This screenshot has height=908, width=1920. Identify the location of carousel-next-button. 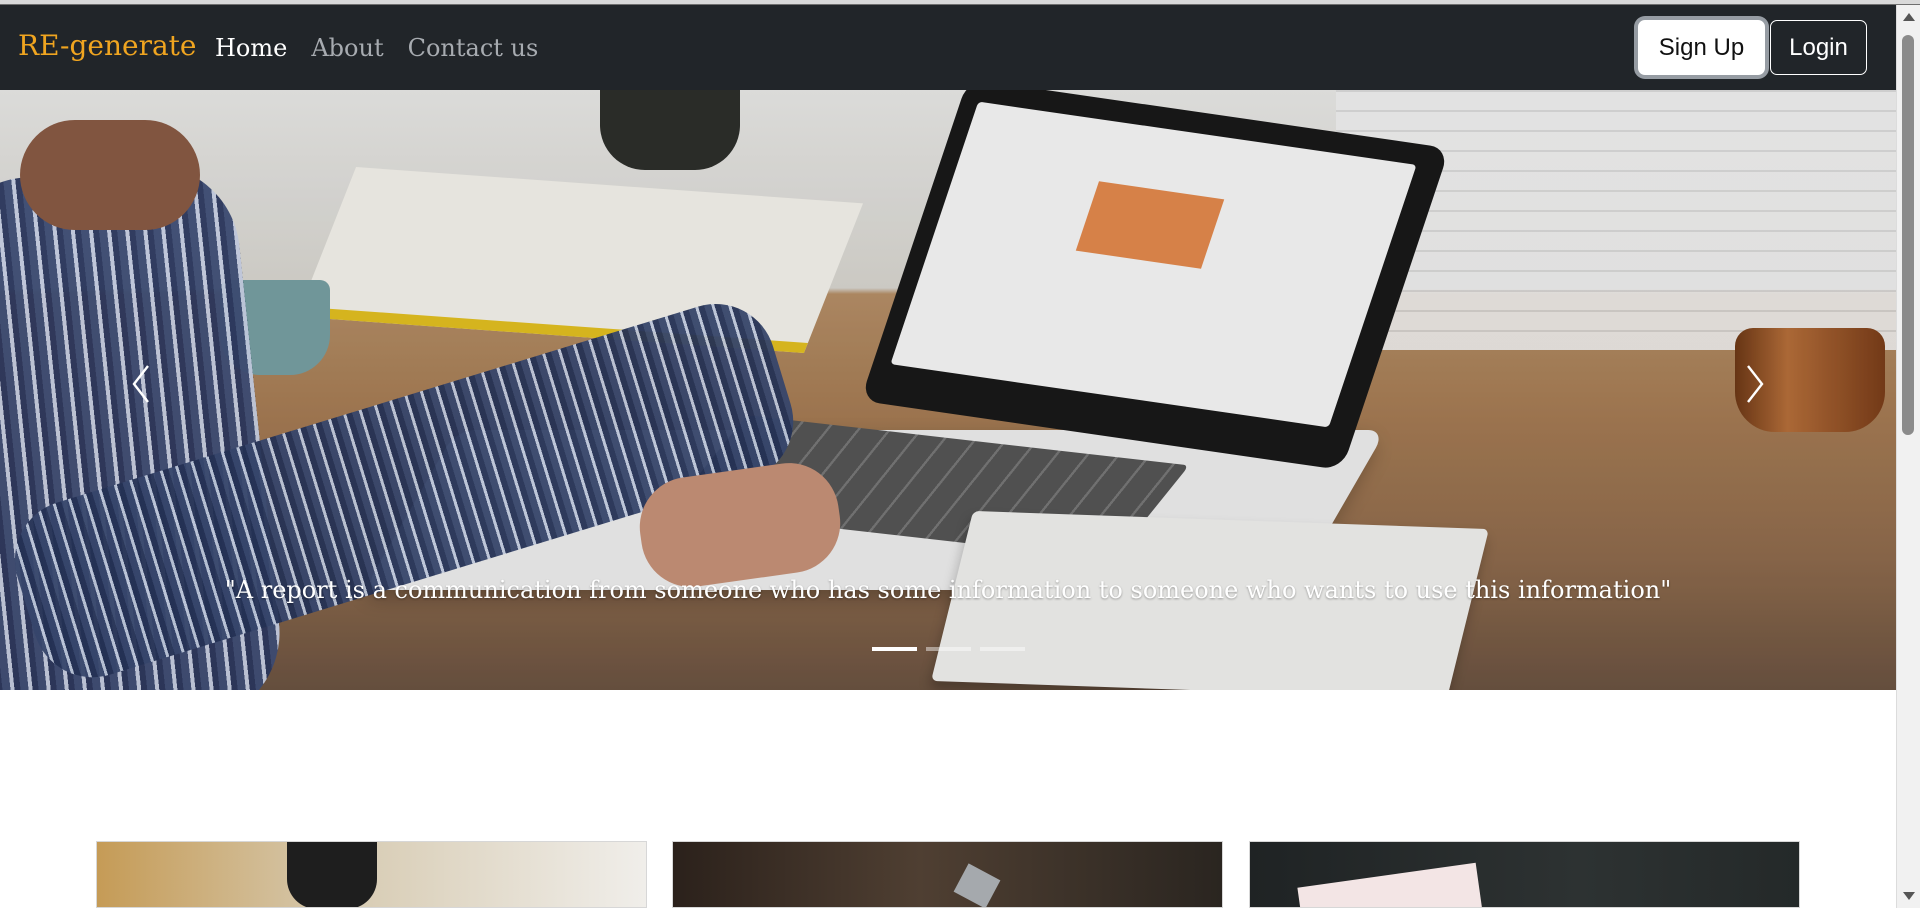
(1754, 384).